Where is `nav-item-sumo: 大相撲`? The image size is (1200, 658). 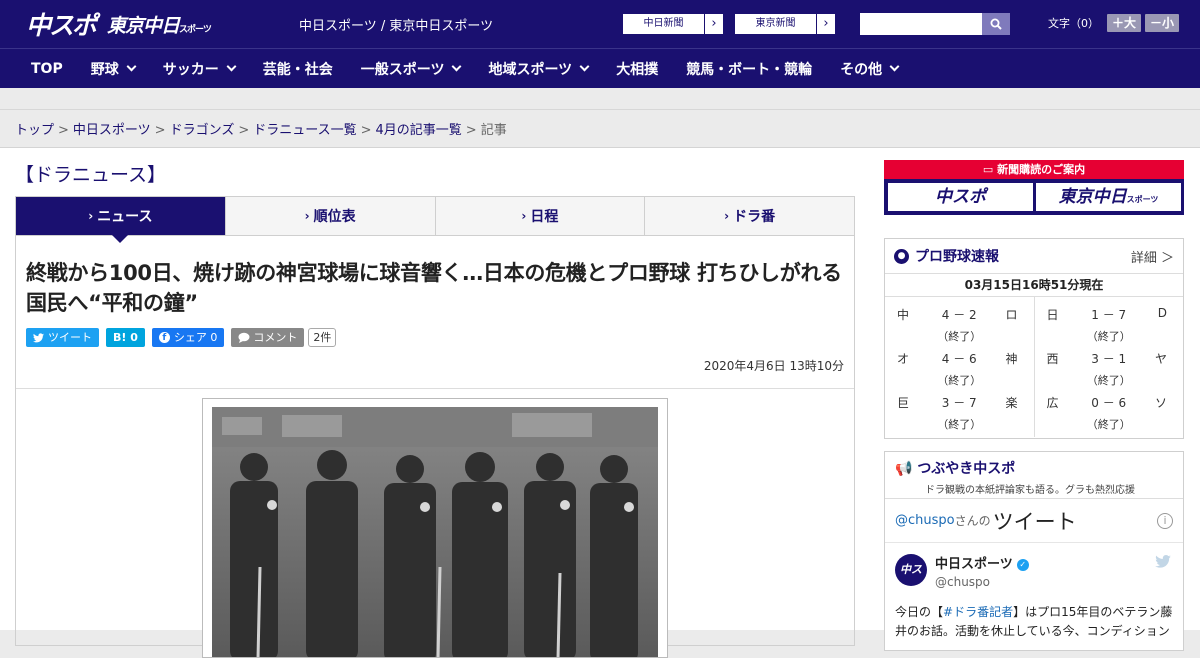 nav-item-sumo: 大相撲 is located at coordinates (637, 69).